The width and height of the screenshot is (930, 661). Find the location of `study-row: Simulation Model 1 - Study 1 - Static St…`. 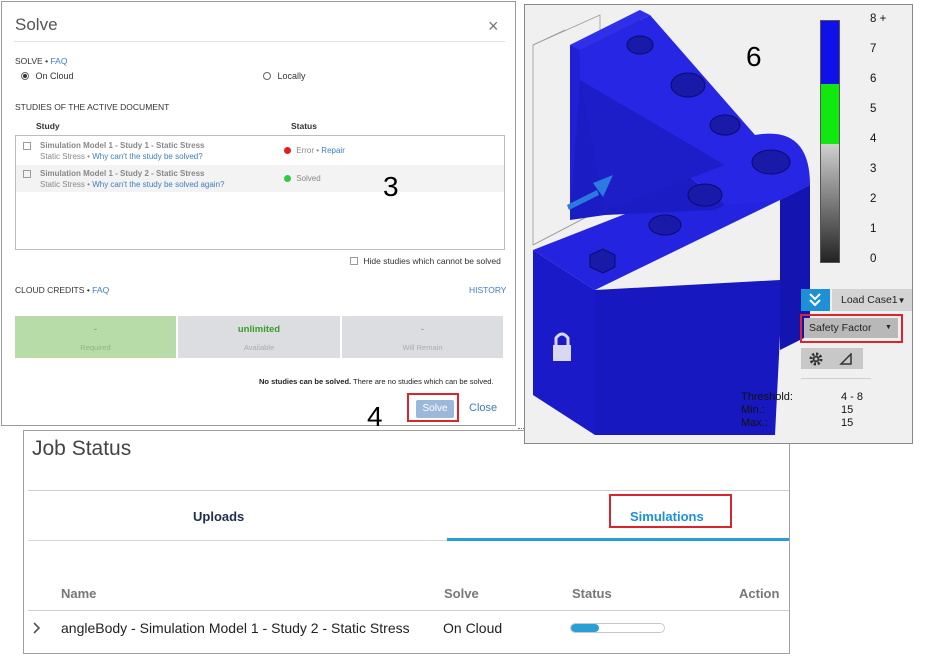

study-row: Simulation Model 1 - Study 1 - Static St… is located at coordinates (260, 150).